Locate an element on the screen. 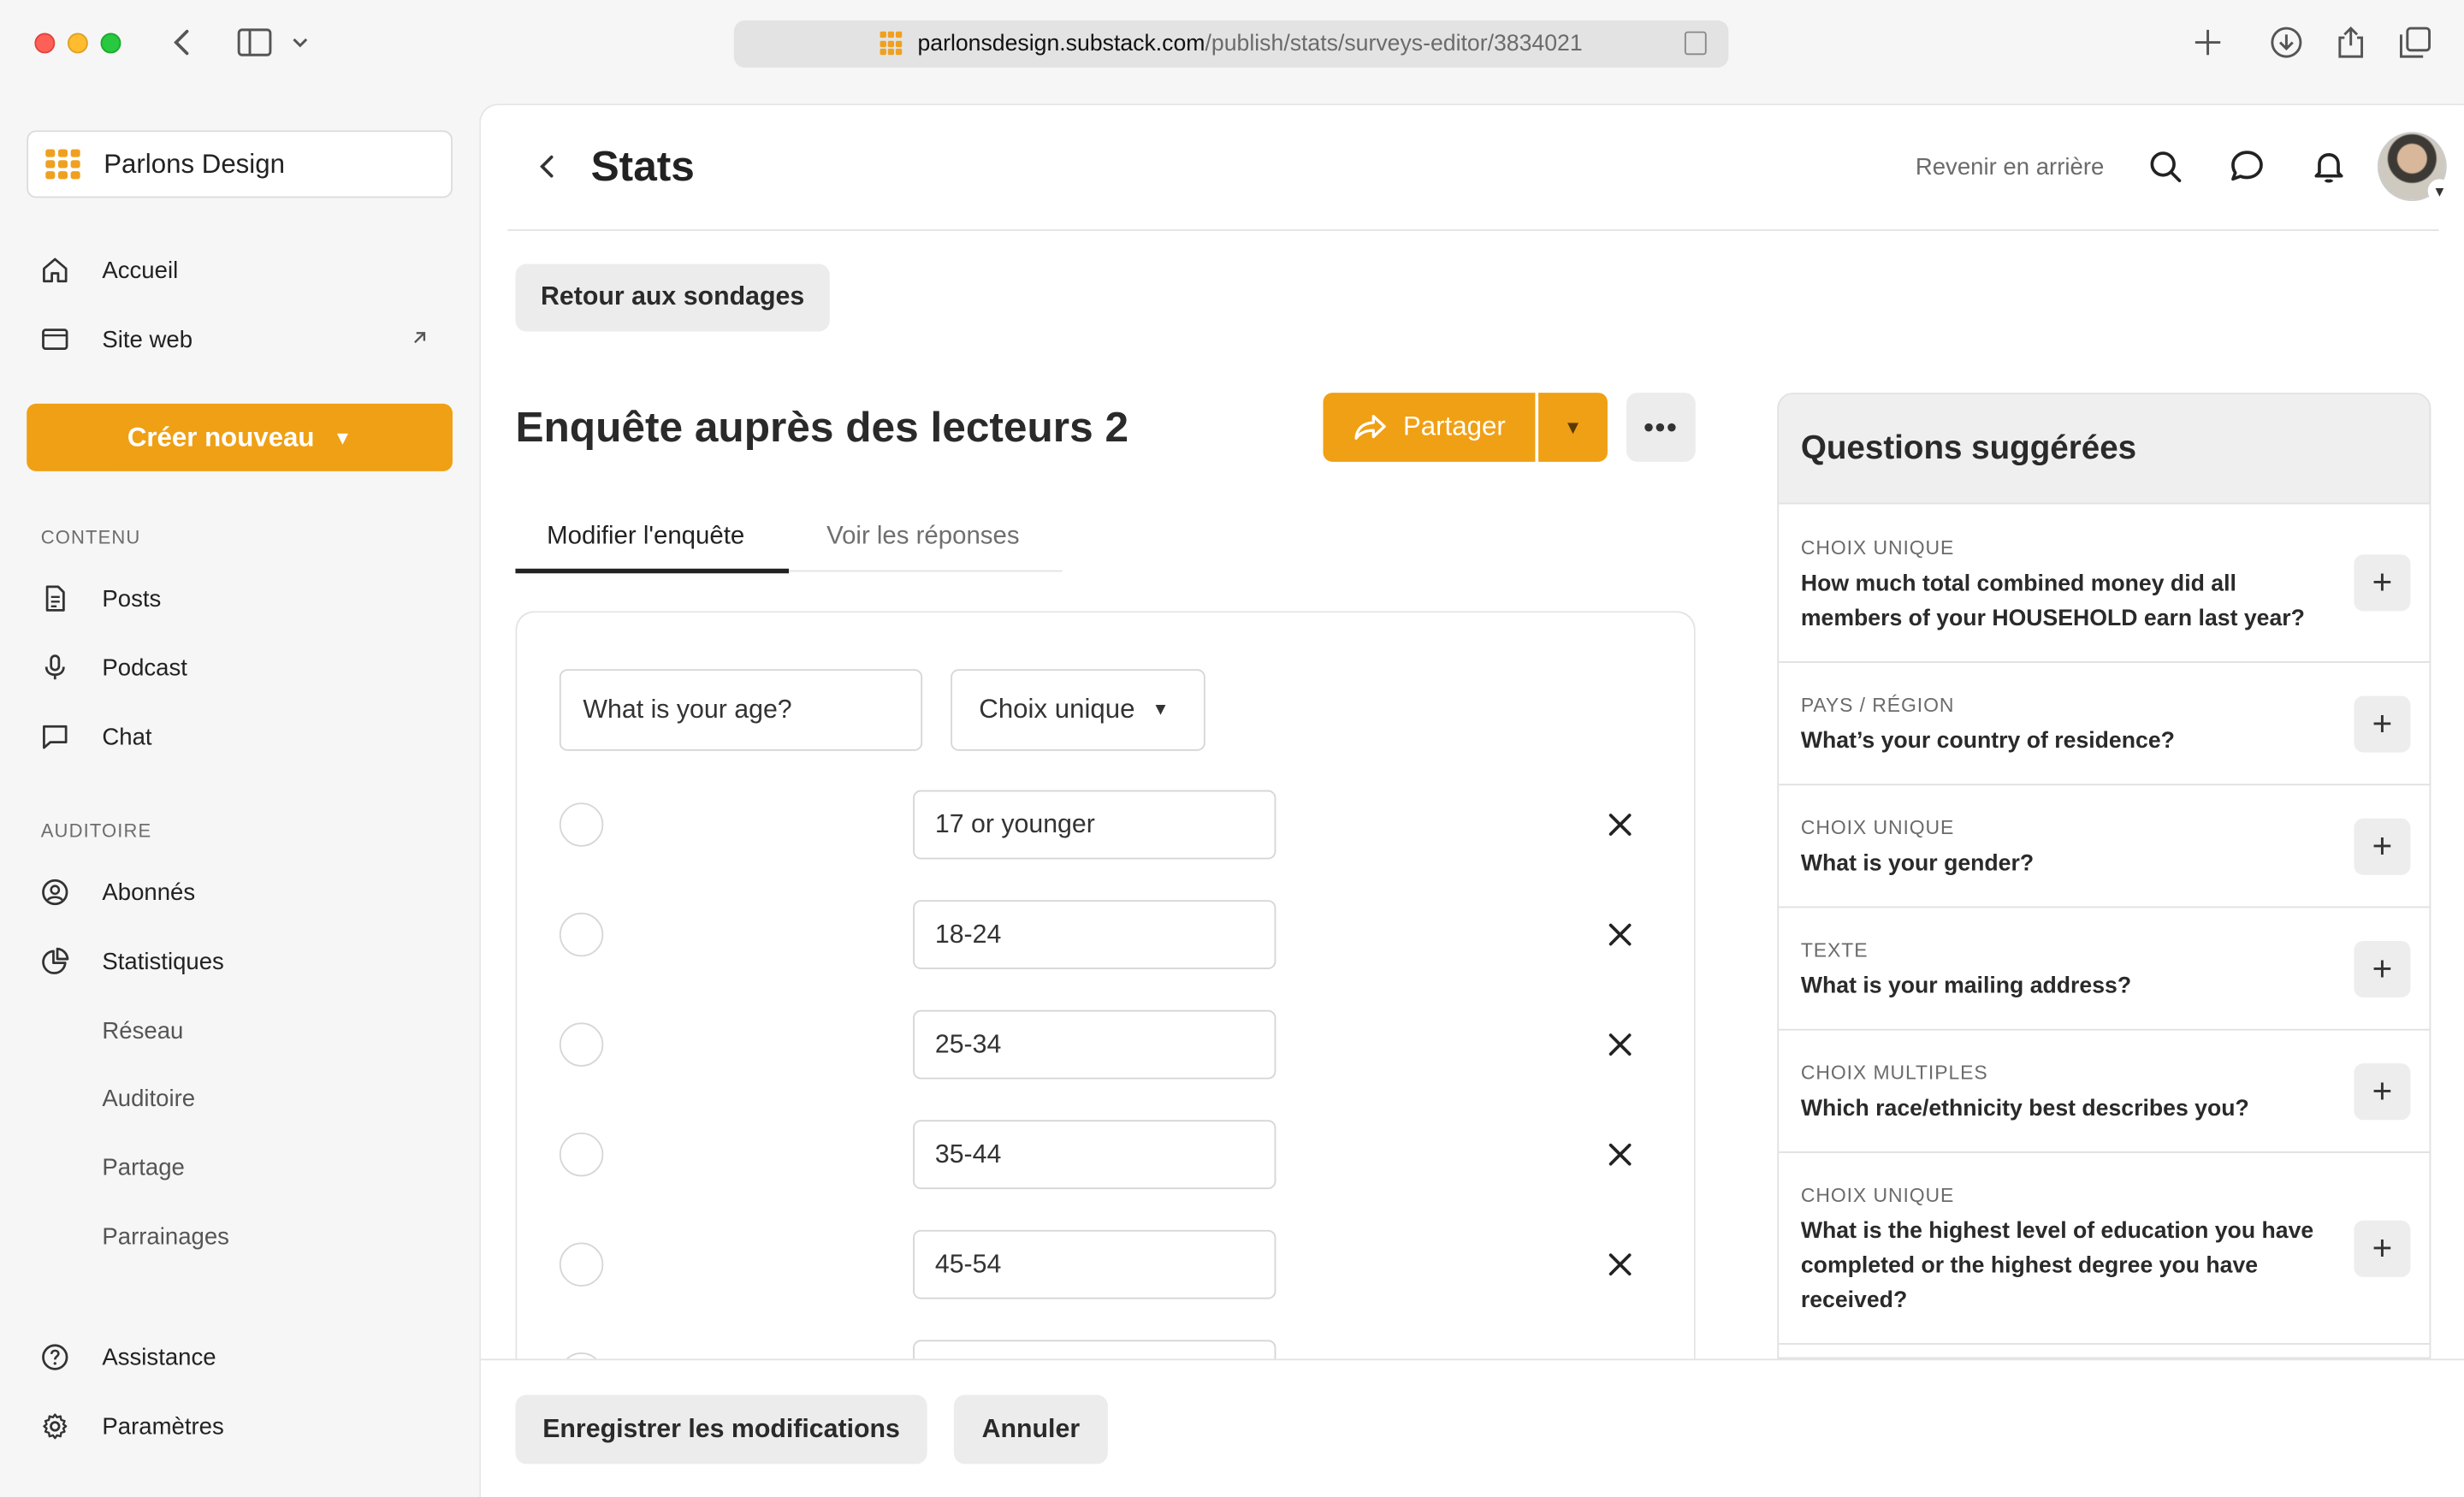  answer-option-row: 17 or younger is located at coordinates (1105, 825).